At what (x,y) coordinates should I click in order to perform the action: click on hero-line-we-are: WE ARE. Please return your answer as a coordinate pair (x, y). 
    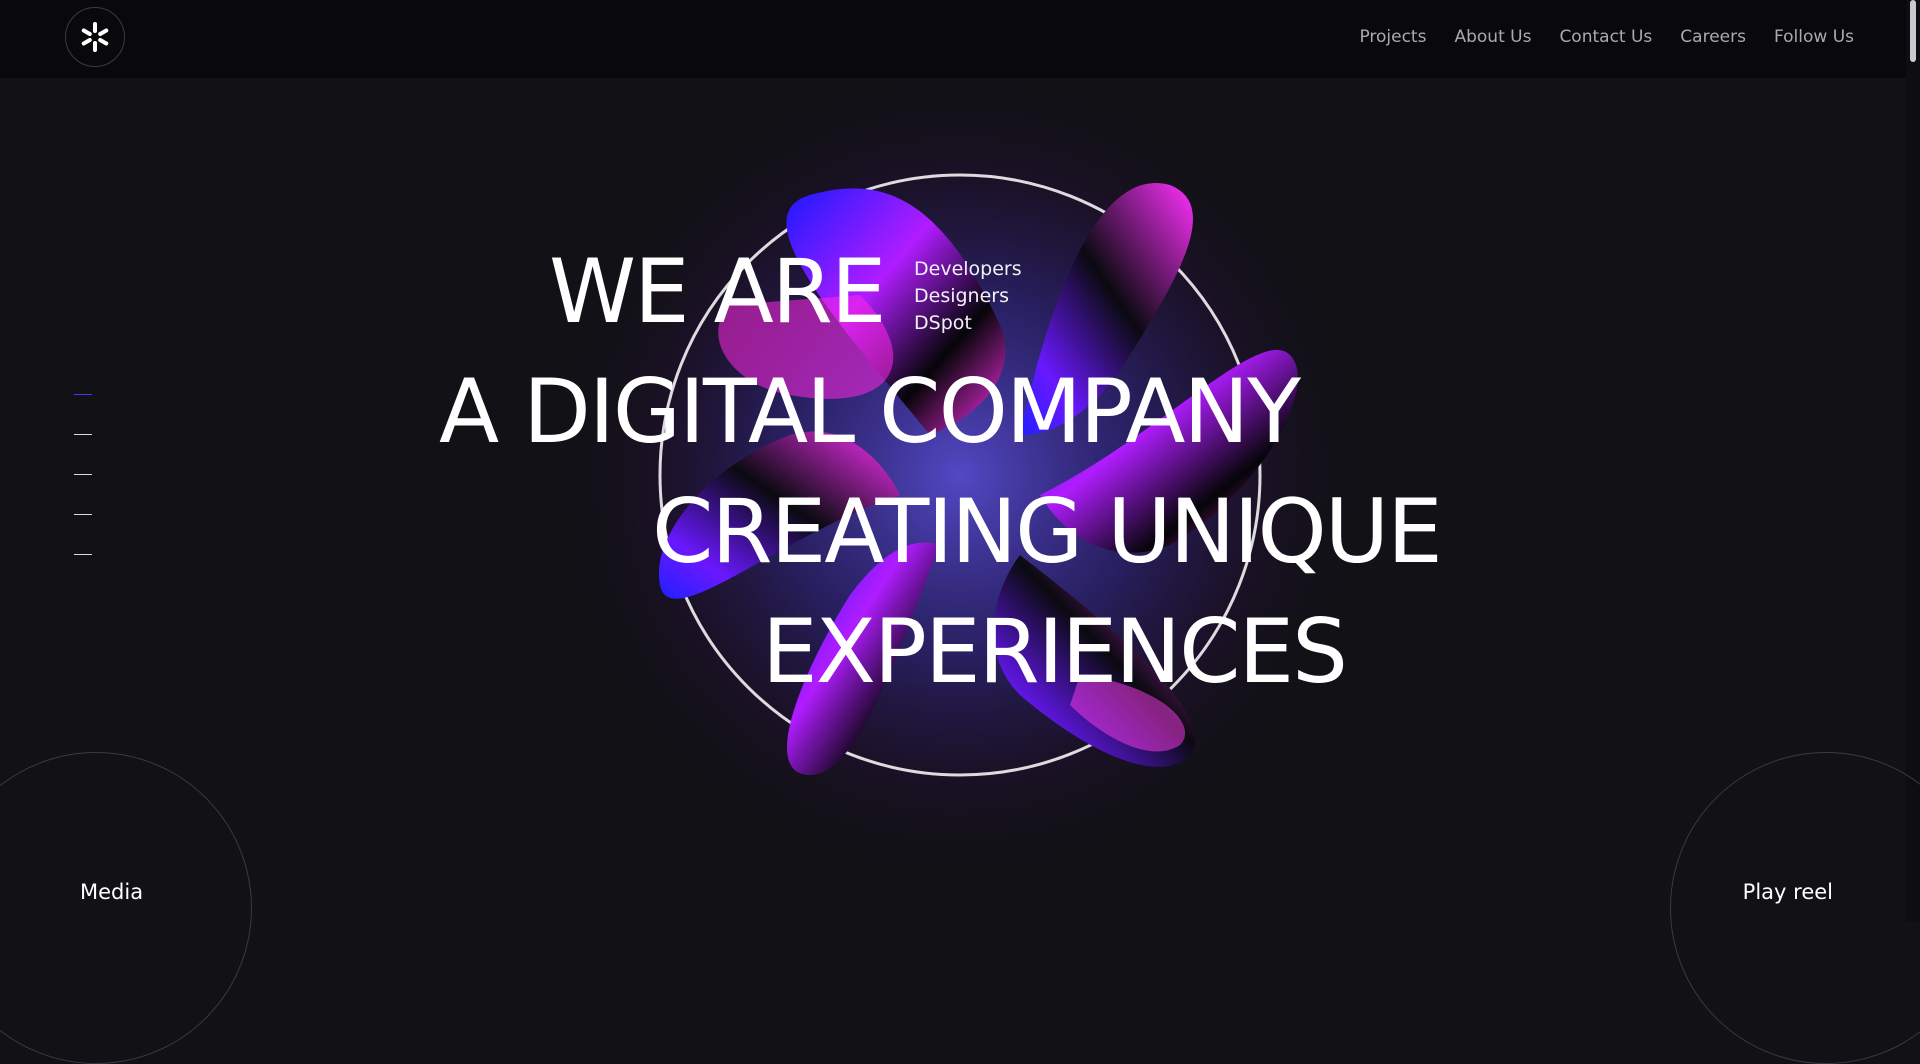
    Looking at the image, I should click on (718, 291).